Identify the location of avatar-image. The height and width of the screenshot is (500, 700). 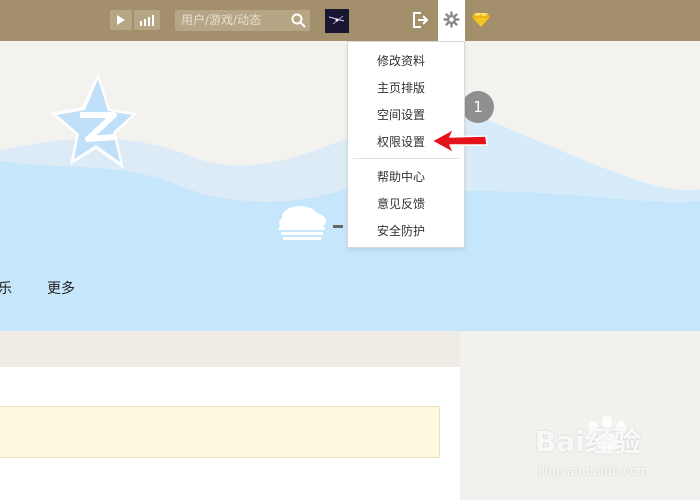
(337, 21).